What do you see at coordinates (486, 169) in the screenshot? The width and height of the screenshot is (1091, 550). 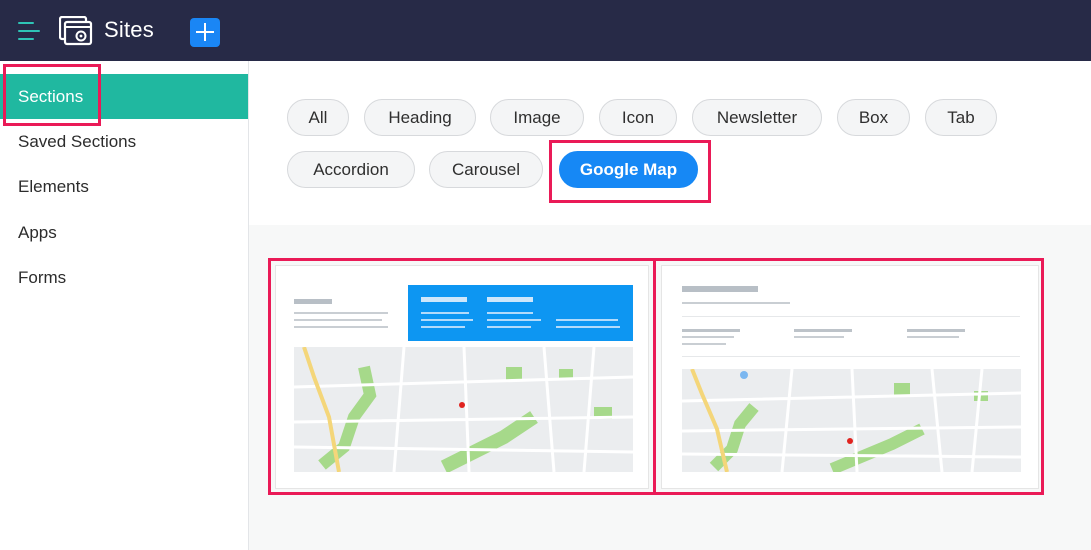 I see `filter-chip-carousel: Carousel` at bounding box center [486, 169].